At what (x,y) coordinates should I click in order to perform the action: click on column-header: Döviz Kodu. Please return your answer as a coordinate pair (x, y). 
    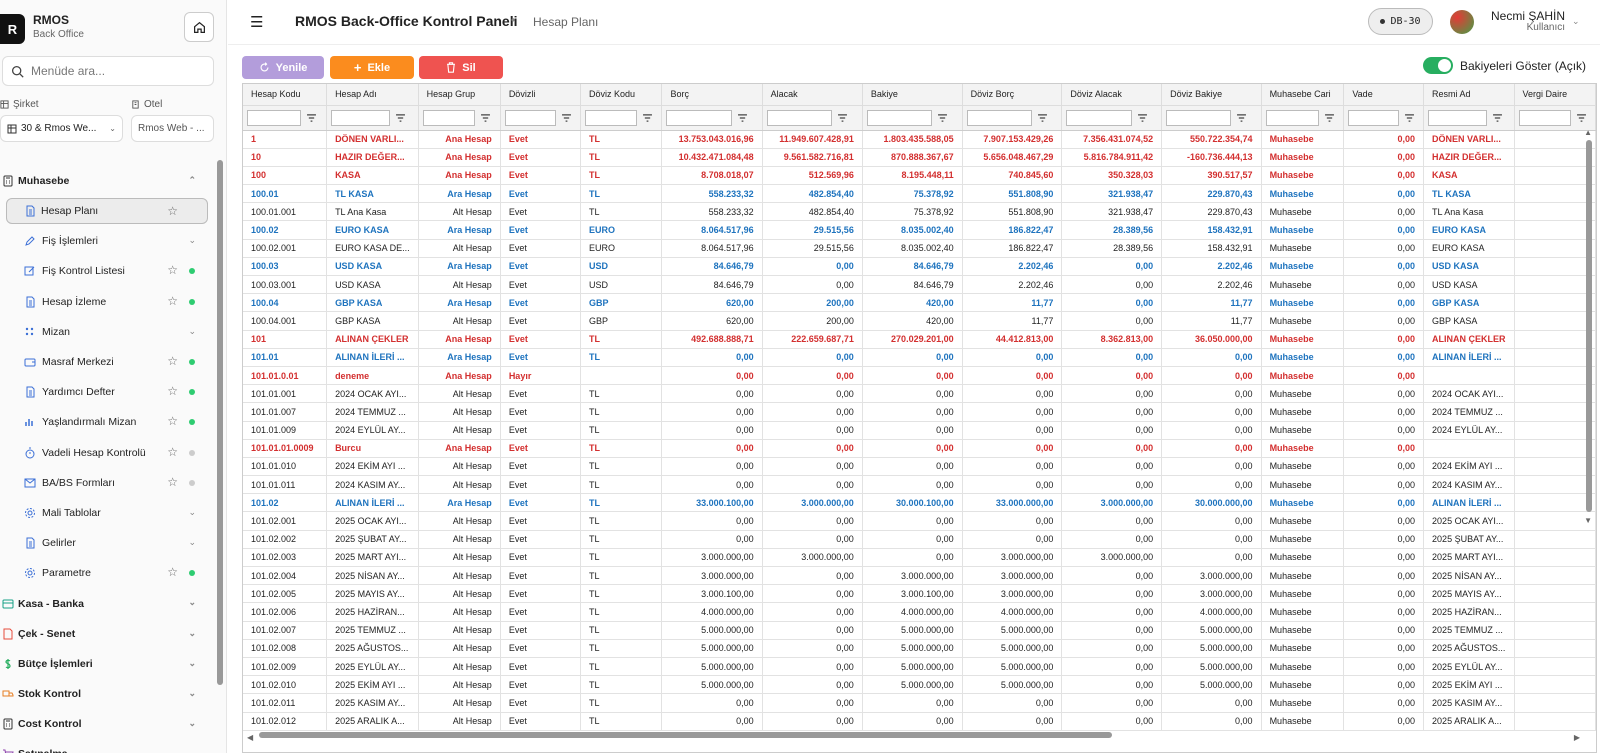
    Looking at the image, I should click on (621, 95).